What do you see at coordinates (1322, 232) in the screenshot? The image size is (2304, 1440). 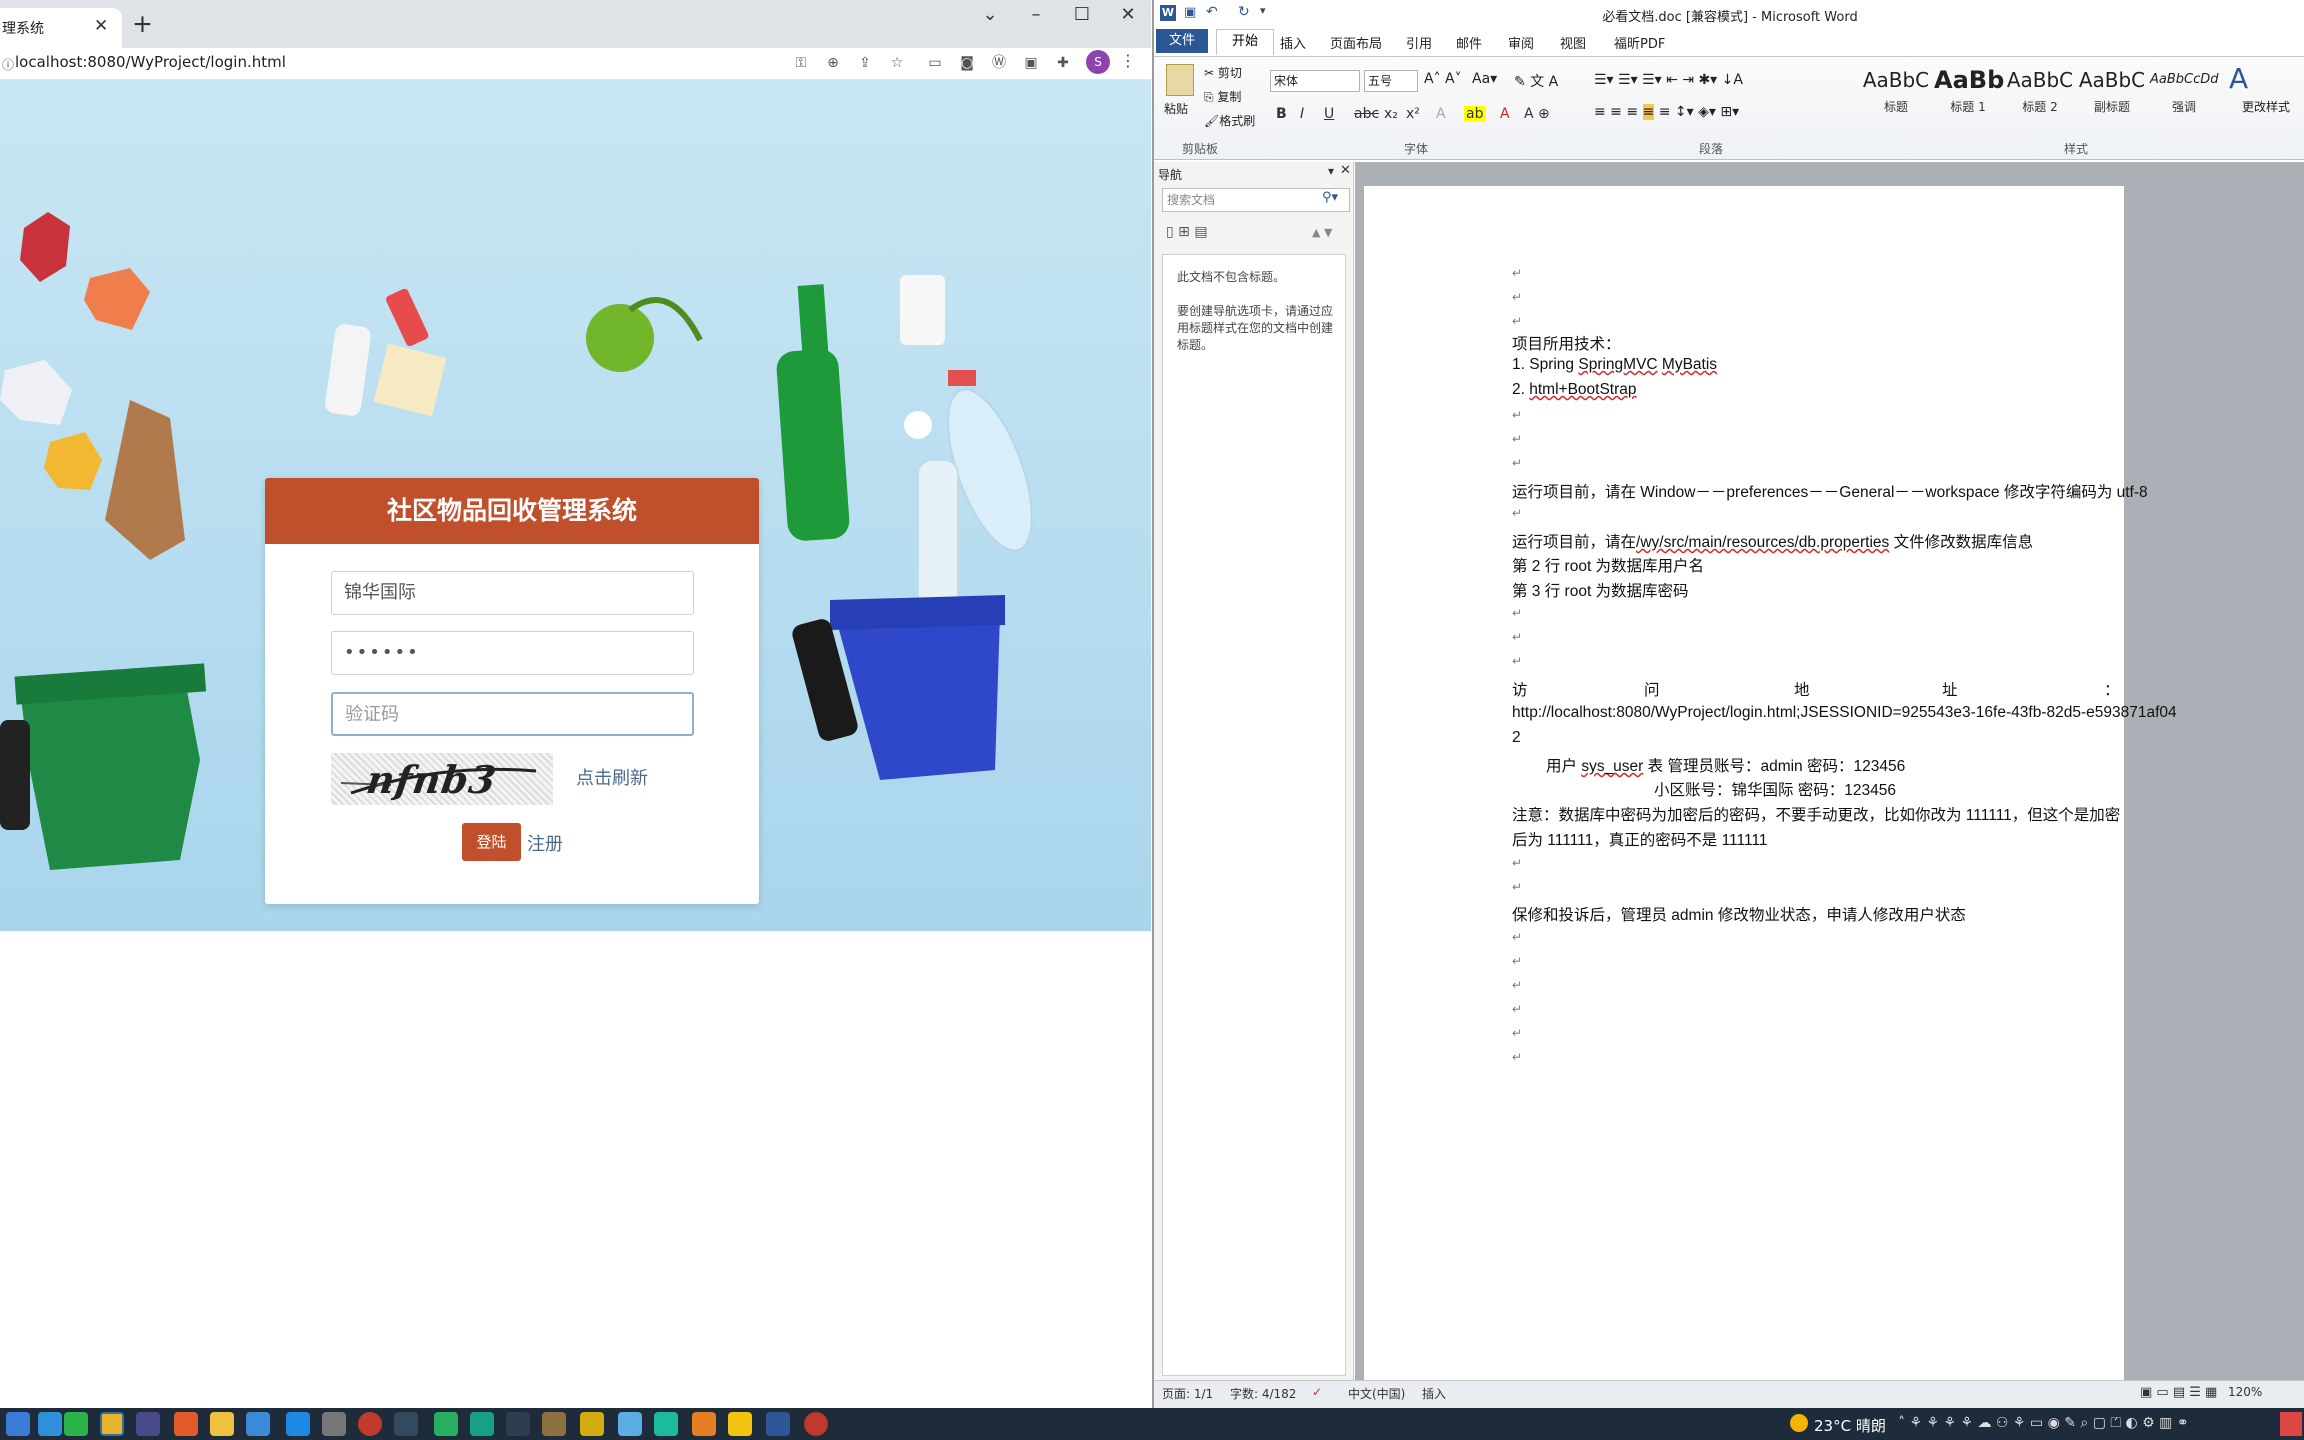 I see `nav-prev-next-icon: ▲ ▼` at bounding box center [1322, 232].